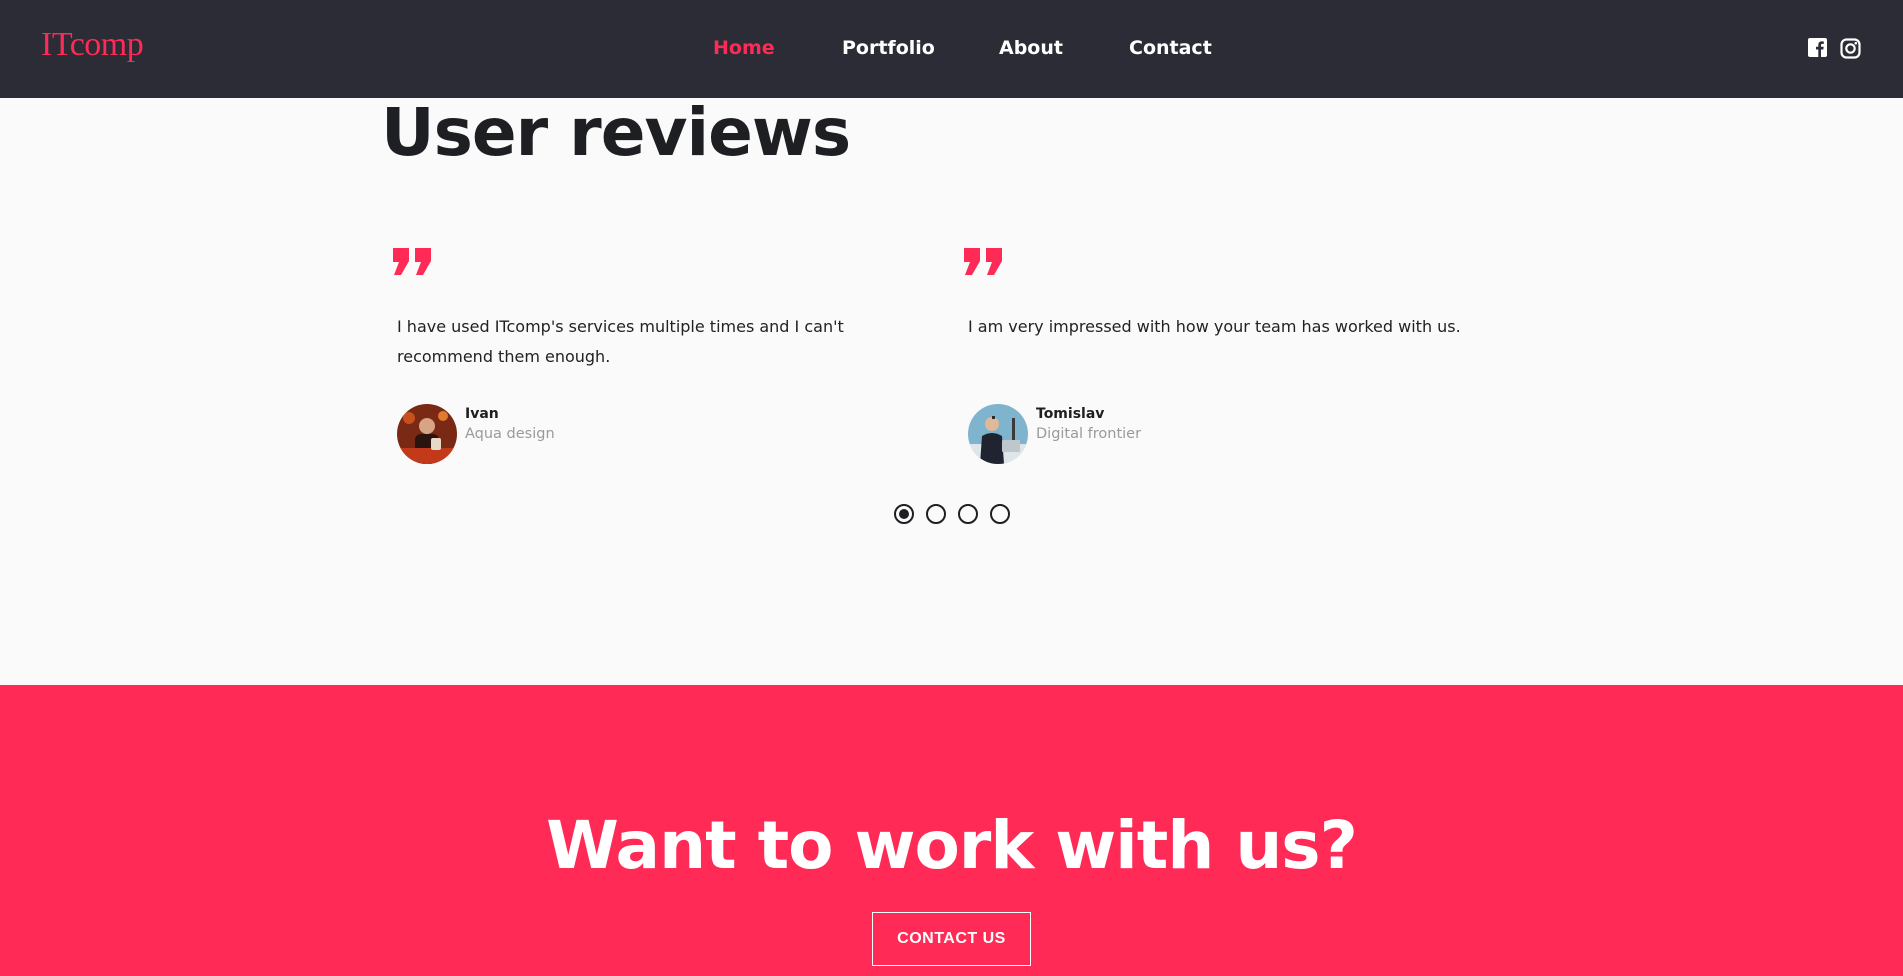 This screenshot has width=1903, height=976. What do you see at coordinates (1031, 48) in the screenshot?
I see `nav-link-about: About` at bounding box center [1031, 48].